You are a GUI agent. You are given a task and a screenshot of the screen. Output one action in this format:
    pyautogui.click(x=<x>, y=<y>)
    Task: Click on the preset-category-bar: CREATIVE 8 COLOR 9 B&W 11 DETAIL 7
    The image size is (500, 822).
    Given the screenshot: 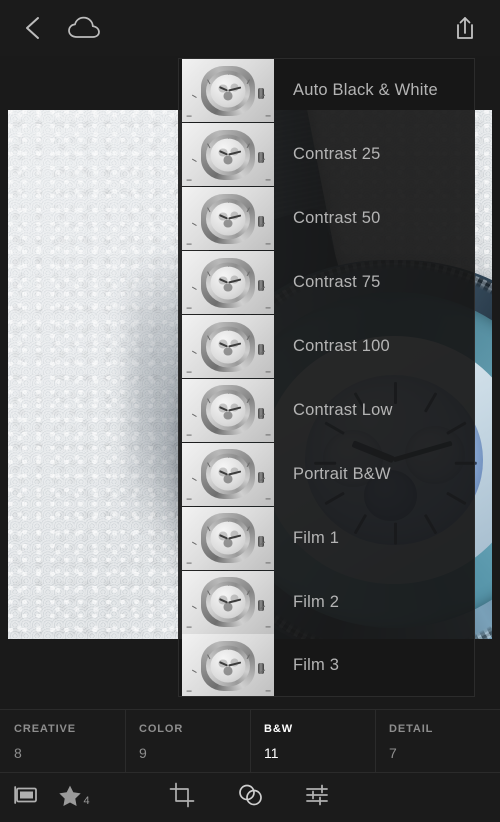 What is the action you would take?
    pyautogui.click(x=250, y=741)
    